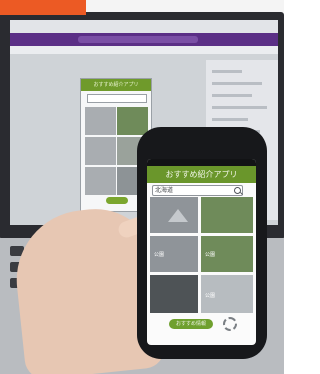 Image resolution: width=320 pixels, height=374 pixels. Describe the element at coordinates (201, 162) in the screenshot. I see `status-bar` at that location.